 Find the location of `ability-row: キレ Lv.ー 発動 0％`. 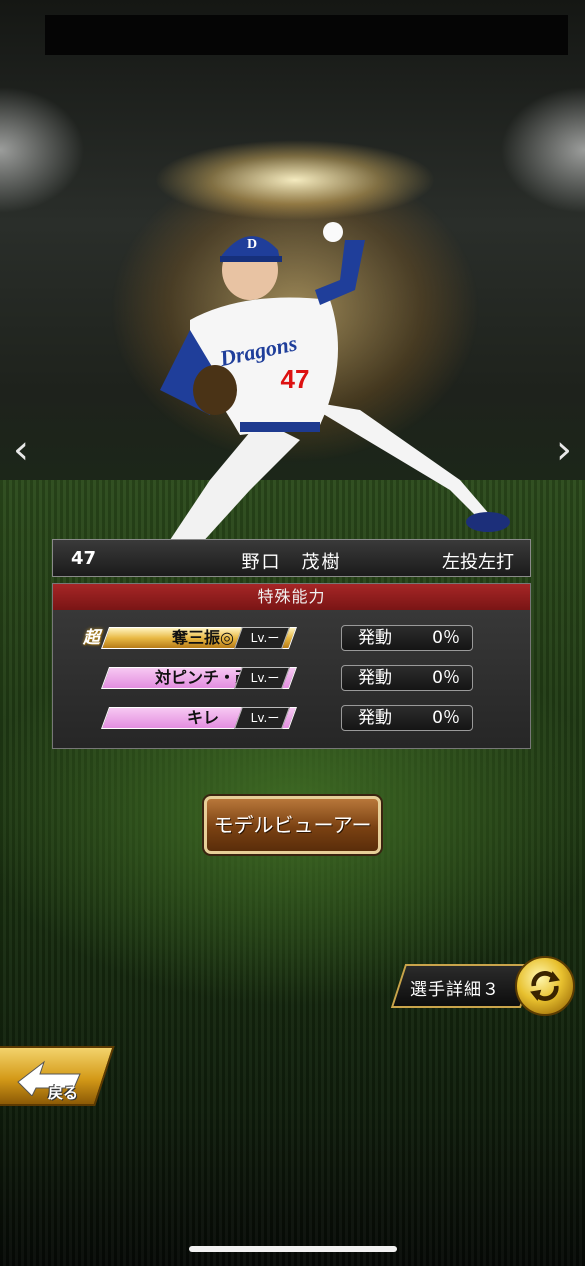

ability-row: キレ Lv.ー 発動 0％ is located at coordinates (291, 718).